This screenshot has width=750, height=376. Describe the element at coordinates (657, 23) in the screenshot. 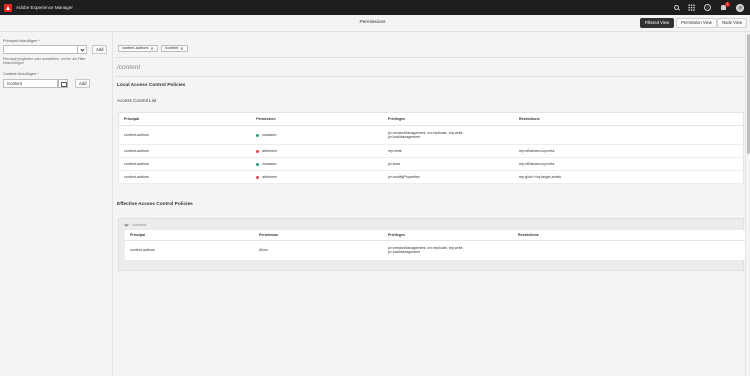

I see `filtered-view-button: Filtered View` at that location.